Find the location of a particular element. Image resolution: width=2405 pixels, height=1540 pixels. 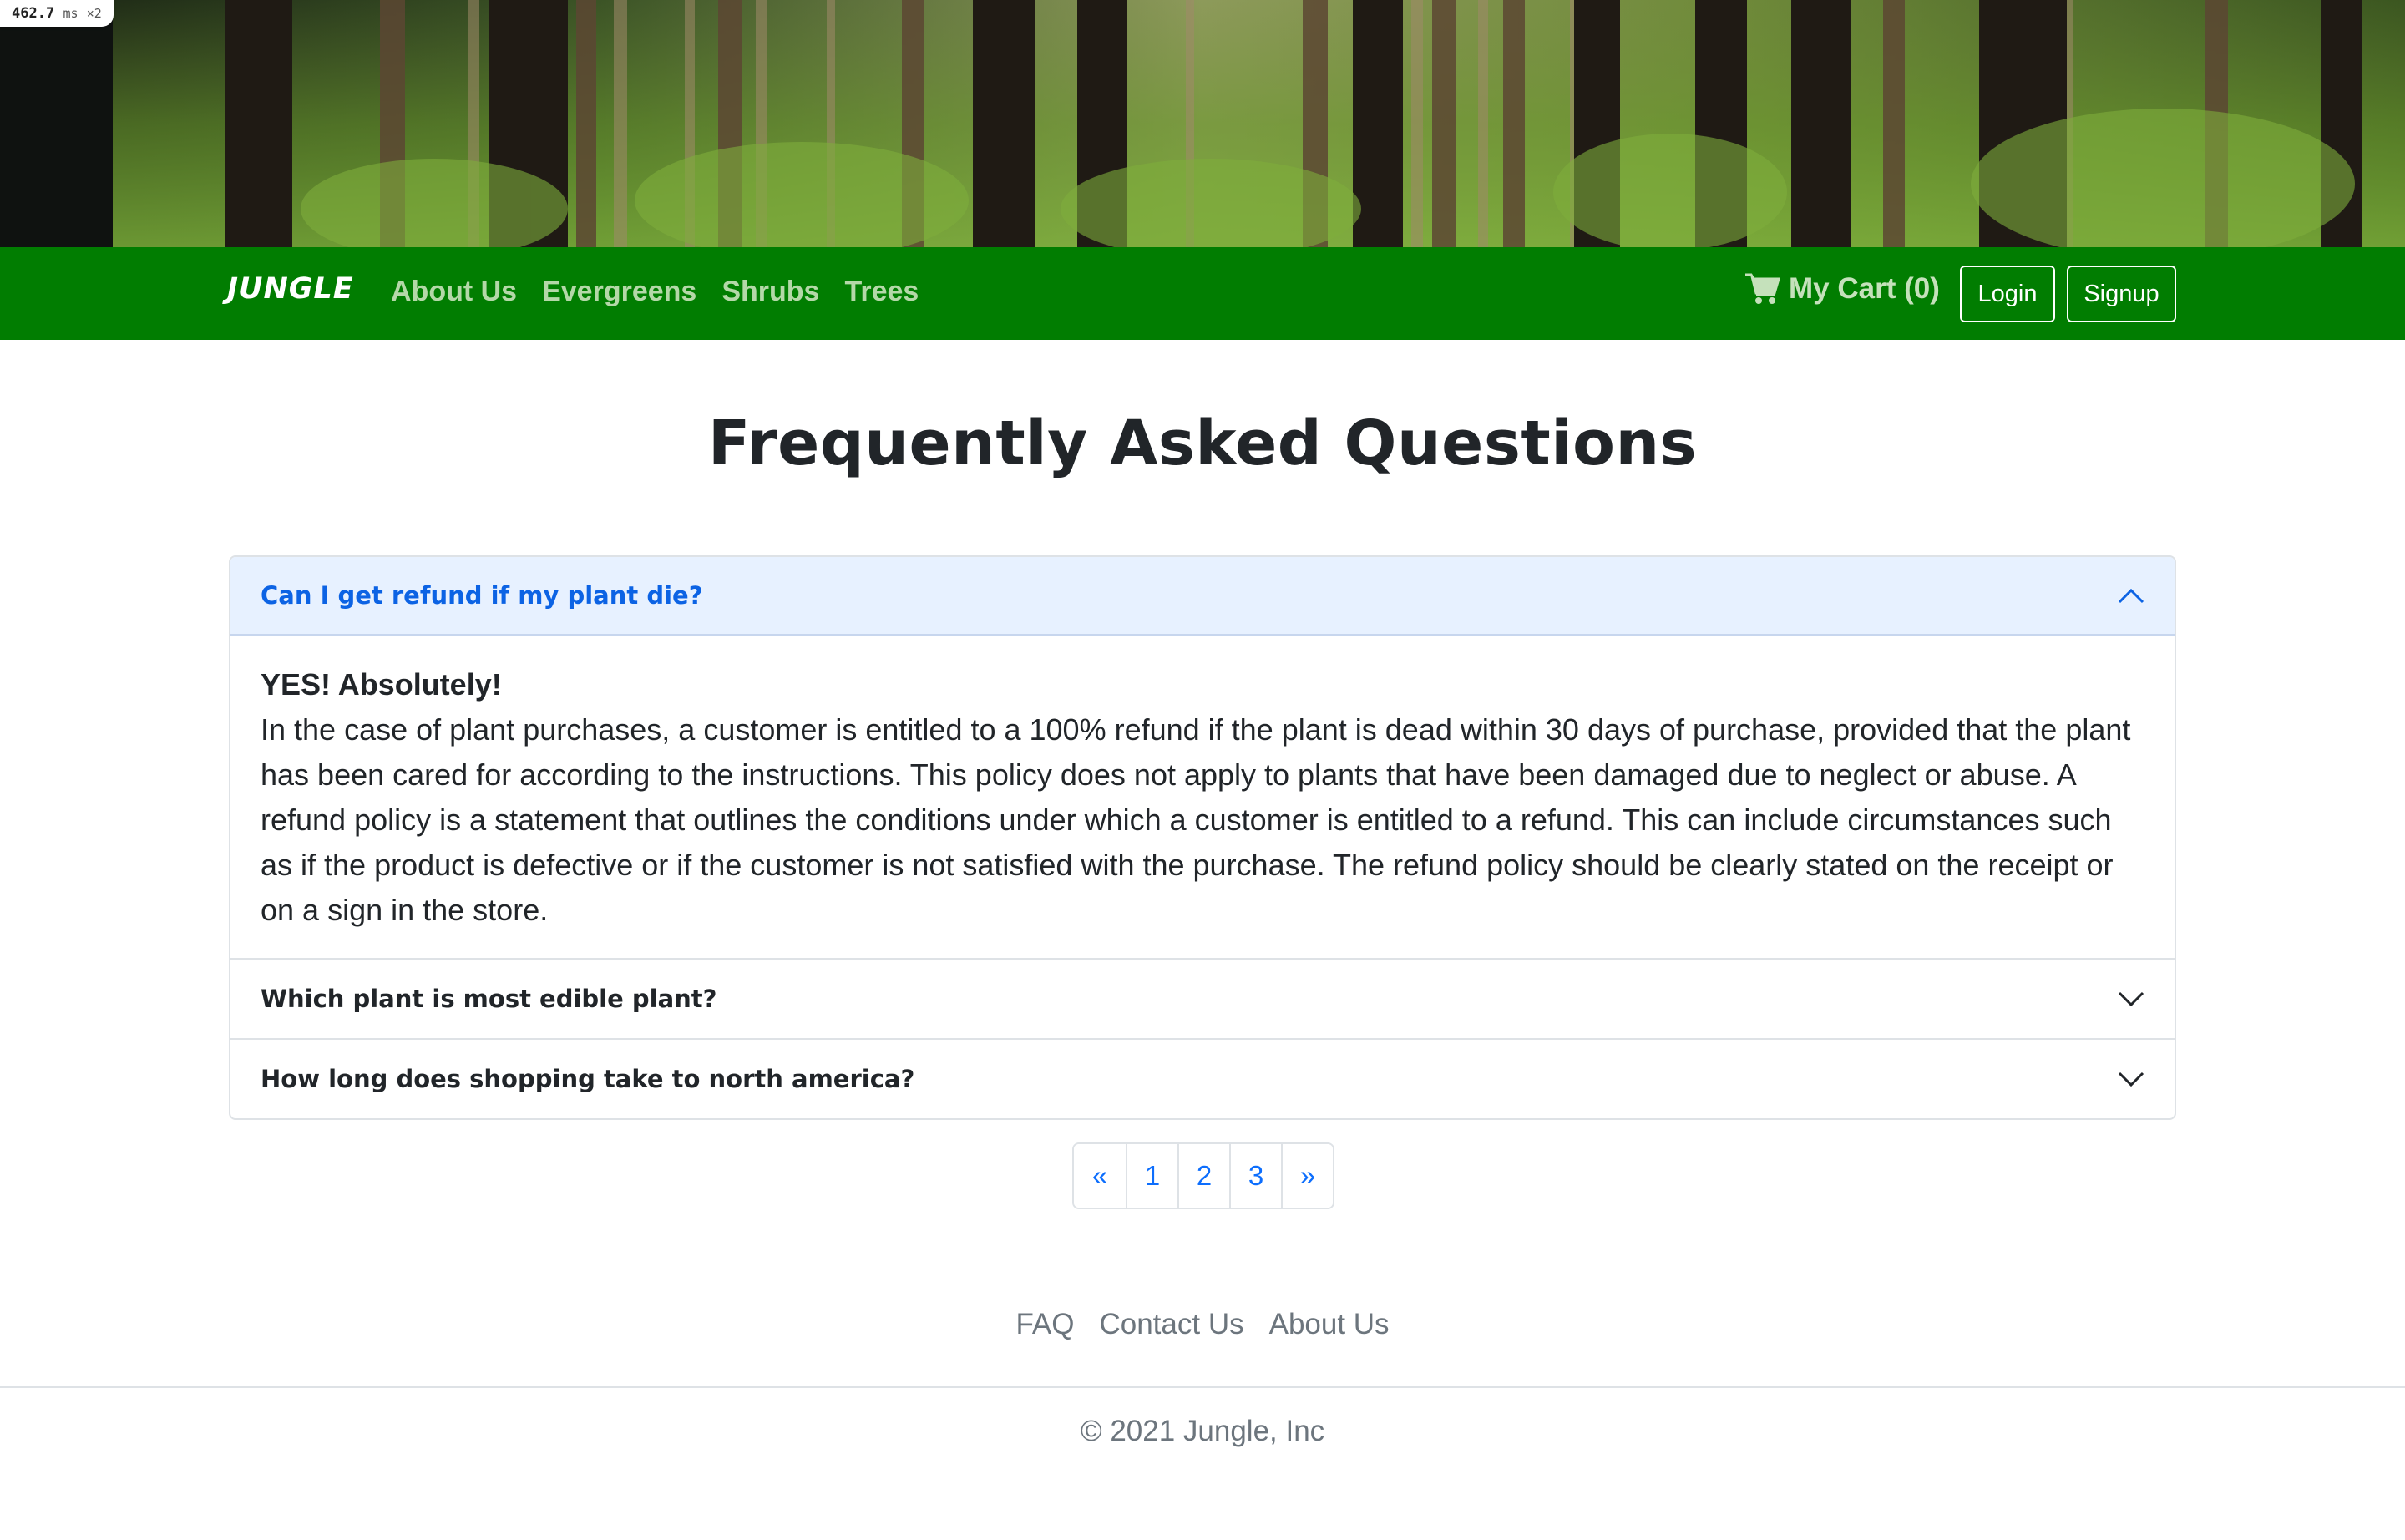

pagination-page-2: 2 is located at coordinates (1203, 1176).